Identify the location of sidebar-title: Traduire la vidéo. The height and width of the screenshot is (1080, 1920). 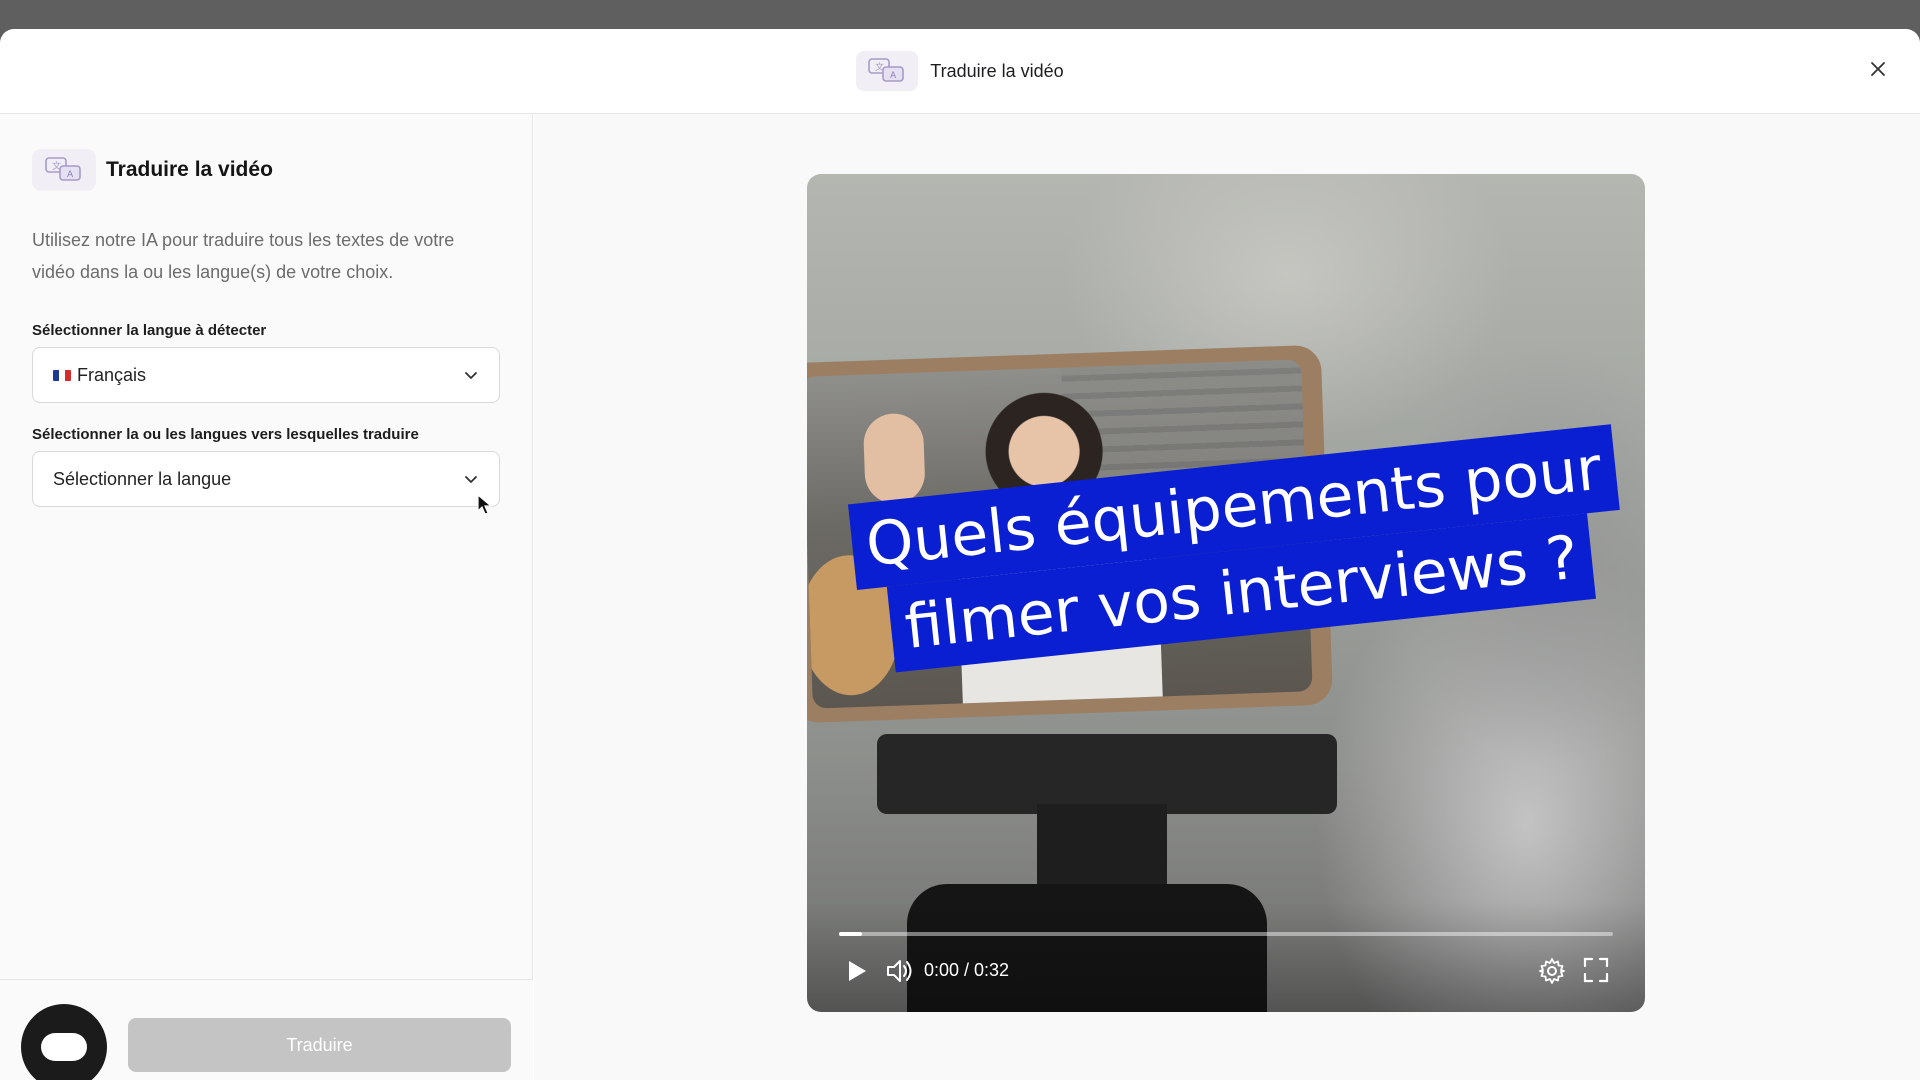
(189, 169).